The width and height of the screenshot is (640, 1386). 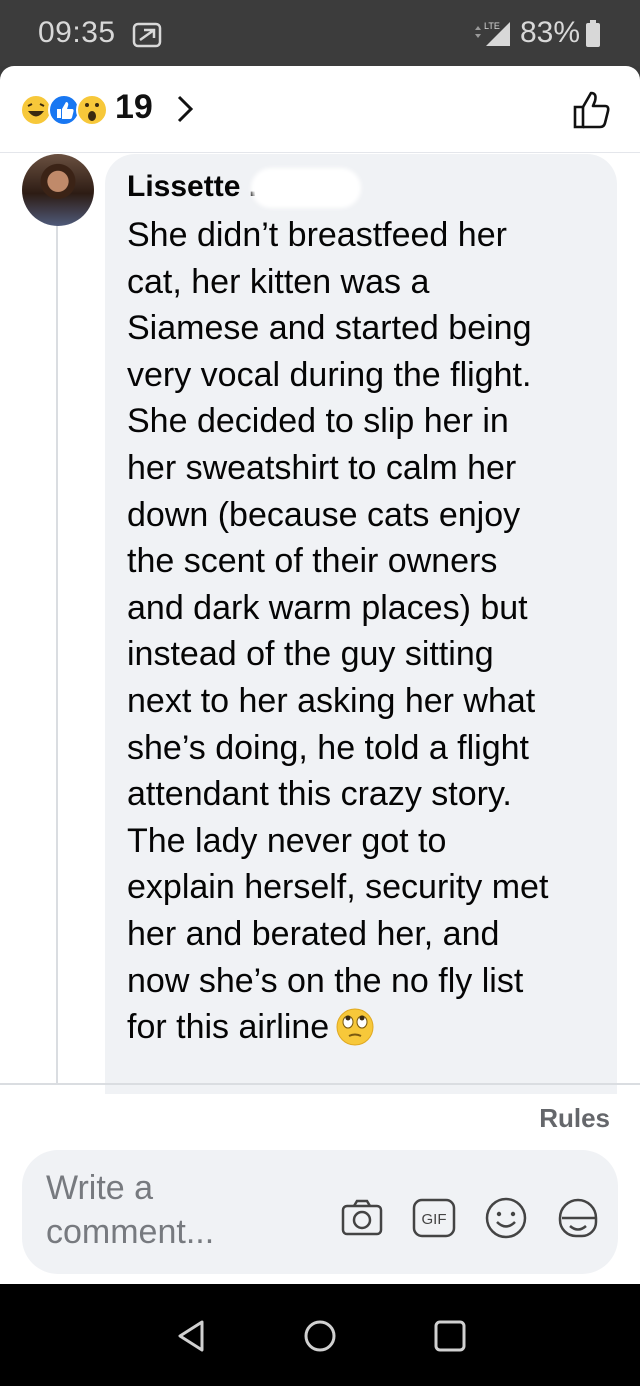 What do you see at coordinates (592, 110) in the screenshot?
I see `like-button` at bounding box center [592, 110].